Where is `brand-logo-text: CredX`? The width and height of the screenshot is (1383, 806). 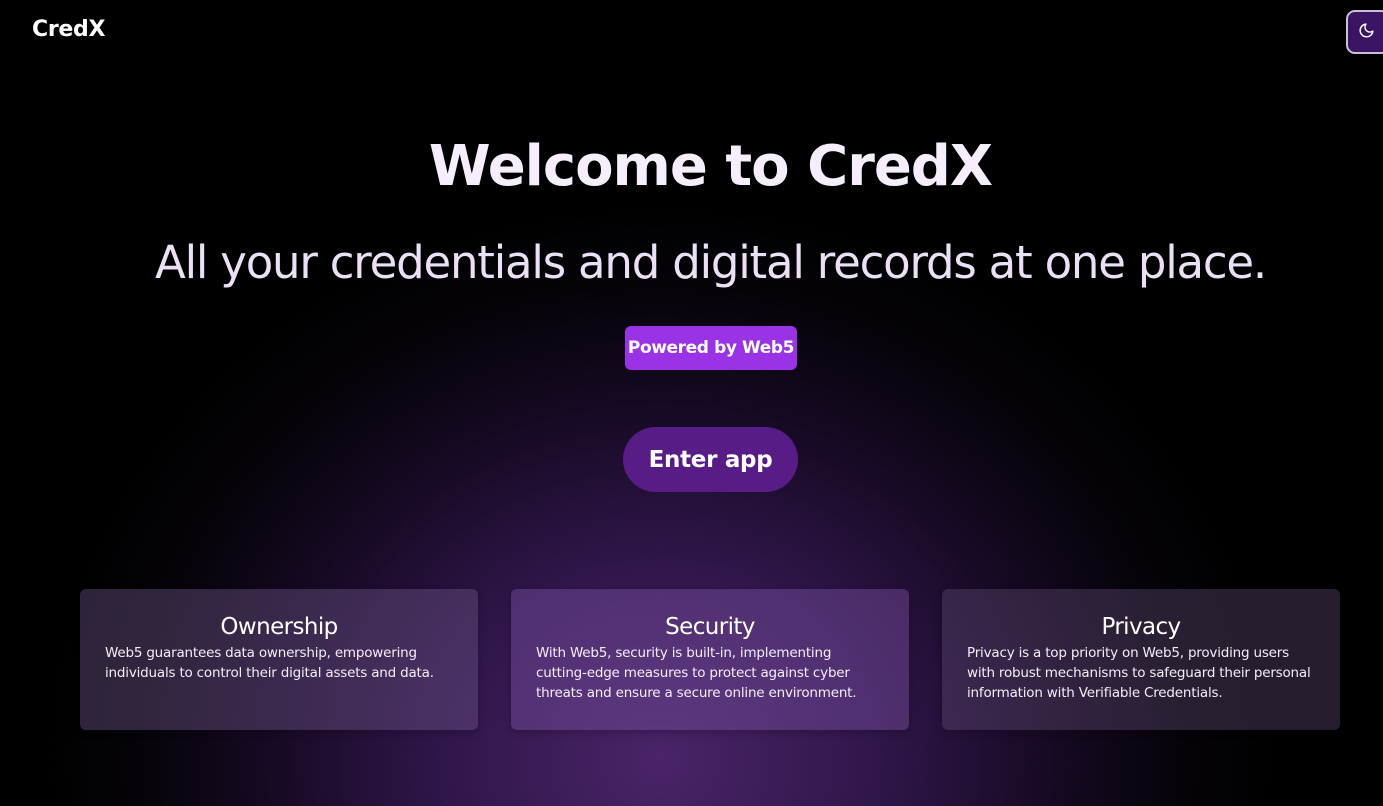
brand-logo-text: CredX is located at coordinates (68, 29).